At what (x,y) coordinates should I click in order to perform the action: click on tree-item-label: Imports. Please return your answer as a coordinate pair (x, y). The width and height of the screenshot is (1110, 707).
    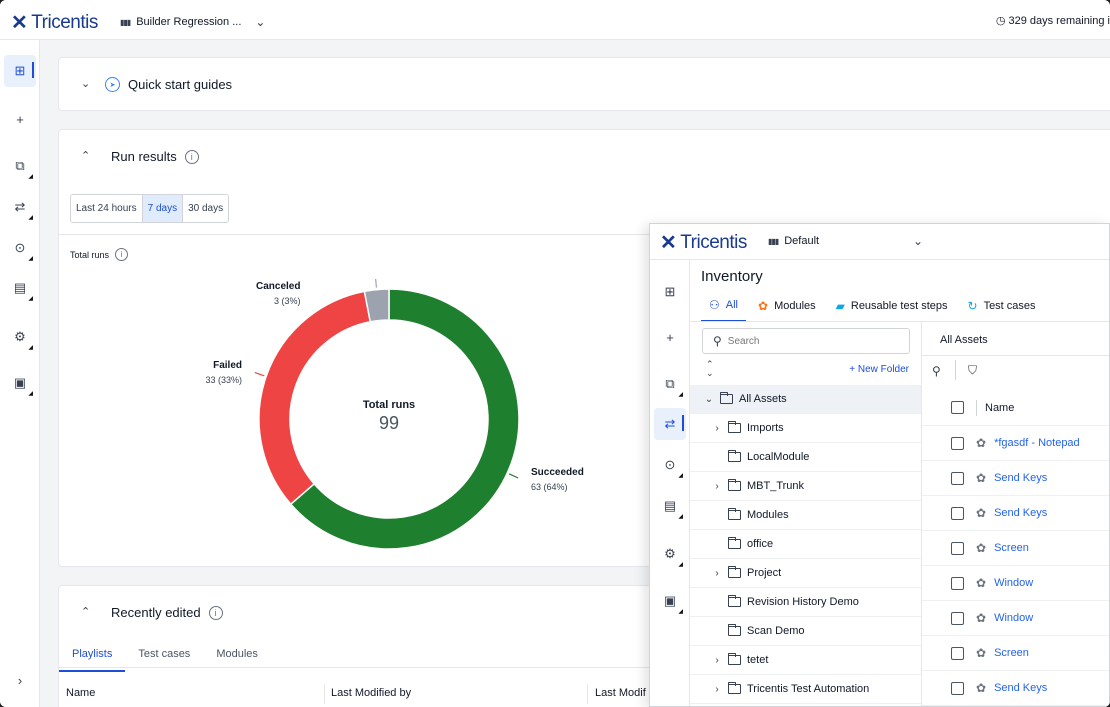
    Looking at the image, I should click on (765, 428).